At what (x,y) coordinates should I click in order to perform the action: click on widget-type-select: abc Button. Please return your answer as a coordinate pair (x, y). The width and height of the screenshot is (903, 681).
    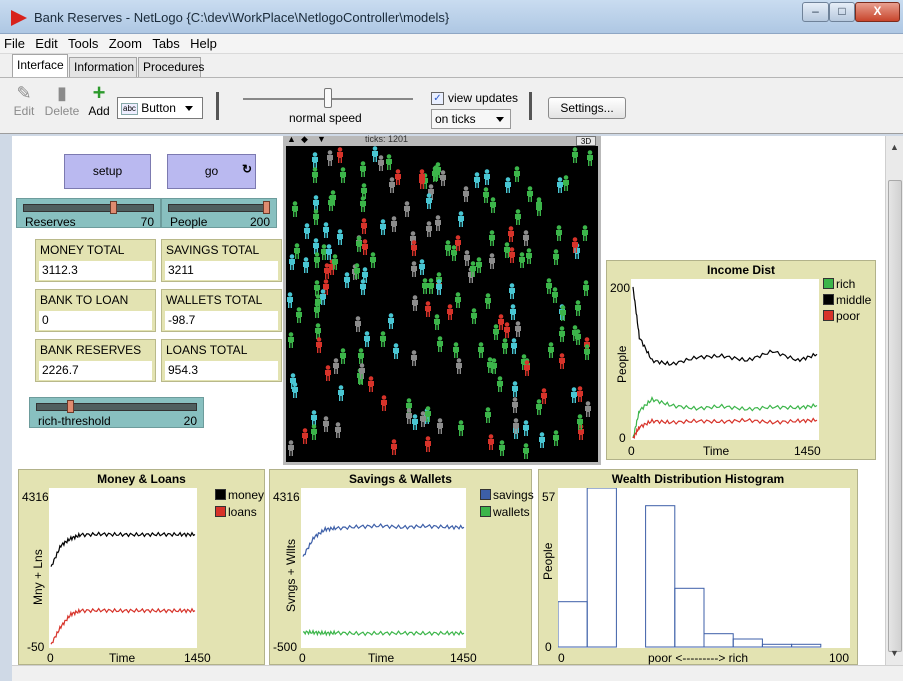
    Looking at the image, I should click on (160, 108).